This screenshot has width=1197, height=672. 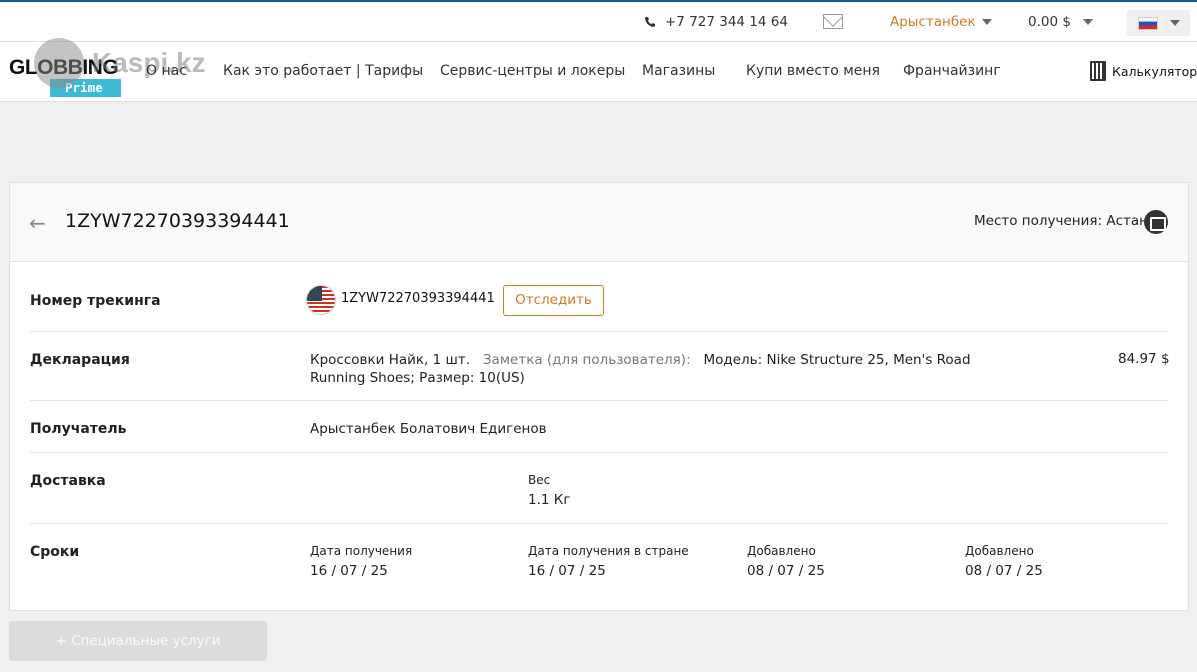 What do you see at coordinates (813, 71) in the screenshot?
I see `nav-item-buy-for-me: Купи вместо меня` at bounding box center [813, 71].